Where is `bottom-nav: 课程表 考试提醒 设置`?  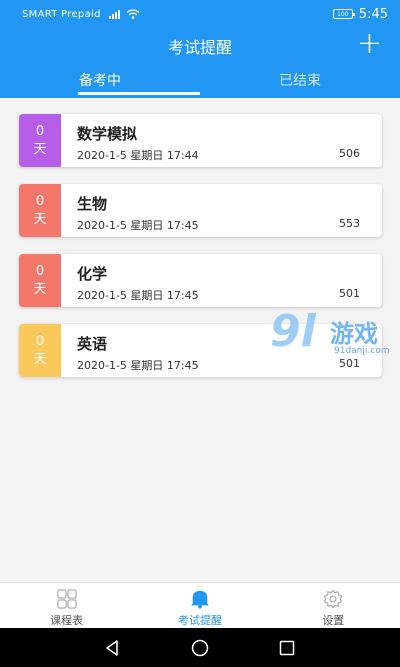
bottom-nav: 课程表 考试提醒 设置 is located at coordinates (200, 605).